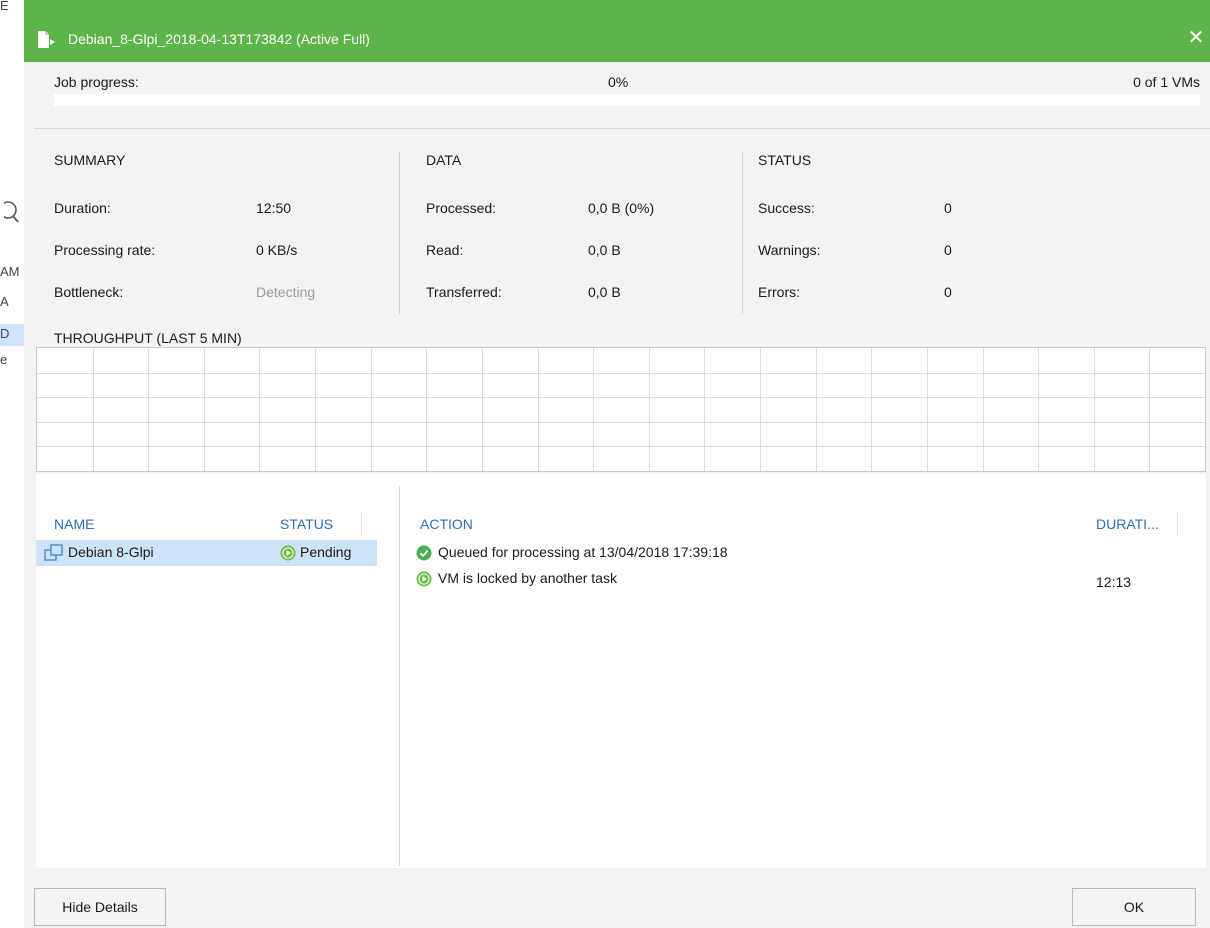  What do you see at coordinates (1166, 82) in the screenshot?
I see `job-progress-vm-count: 0 of 1 VMs` at bounding box center [1166, 82].